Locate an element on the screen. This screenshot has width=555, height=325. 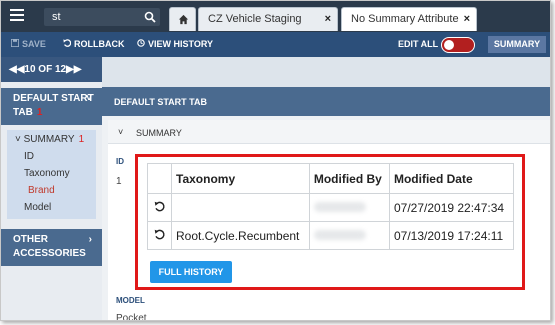
sidebar-item-label: SUMMARY is located at coordinates (49, 139).